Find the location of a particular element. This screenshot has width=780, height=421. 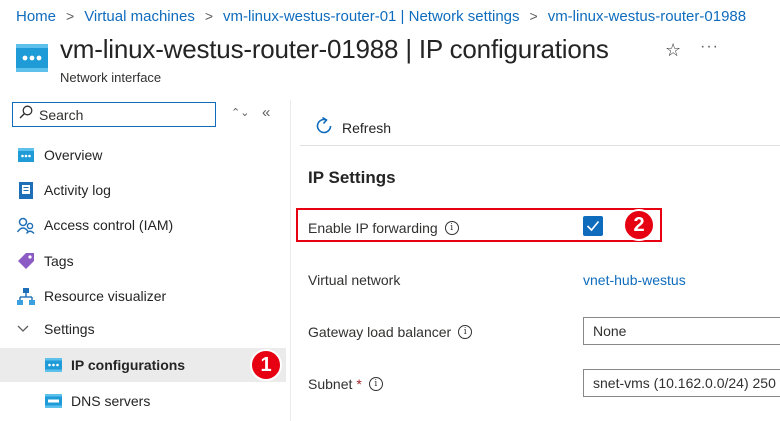

hierarchy-icon is located at coordinates (26, 296).